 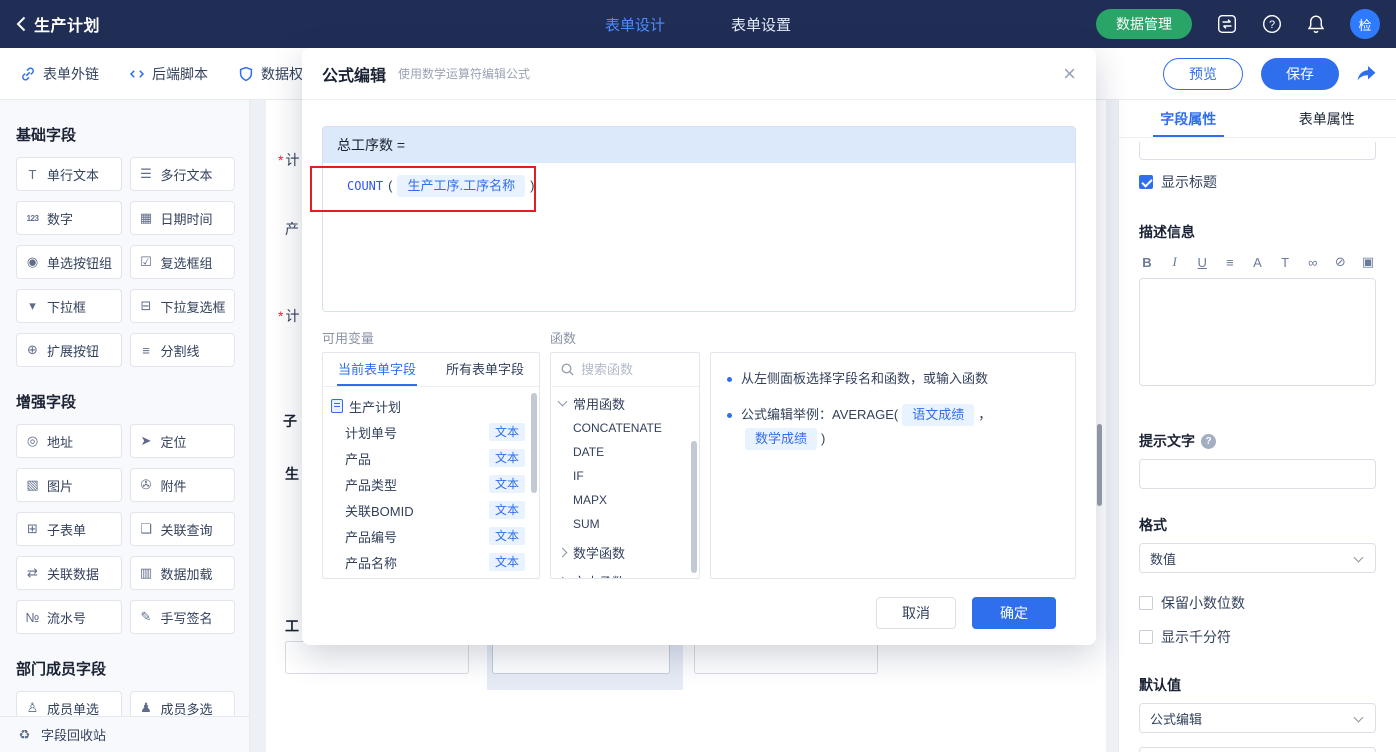 What do you see at coordinates (1208, 441) in the screenshot?
I see `hint-help-icon: ?` at bounding box center [1208, 441].